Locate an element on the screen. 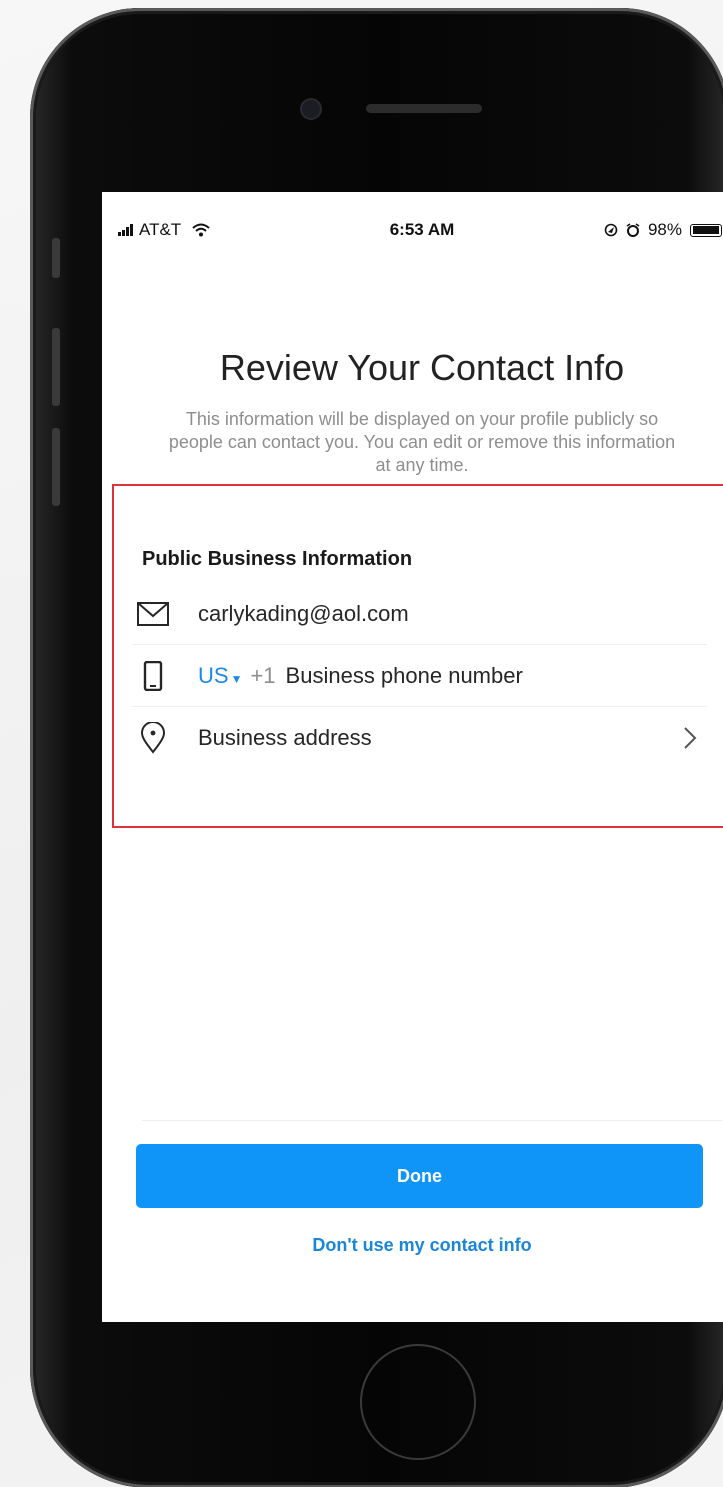 The image size is (723, 1487). caret-down-icon: ▼ is located at coordinates (236, 679).